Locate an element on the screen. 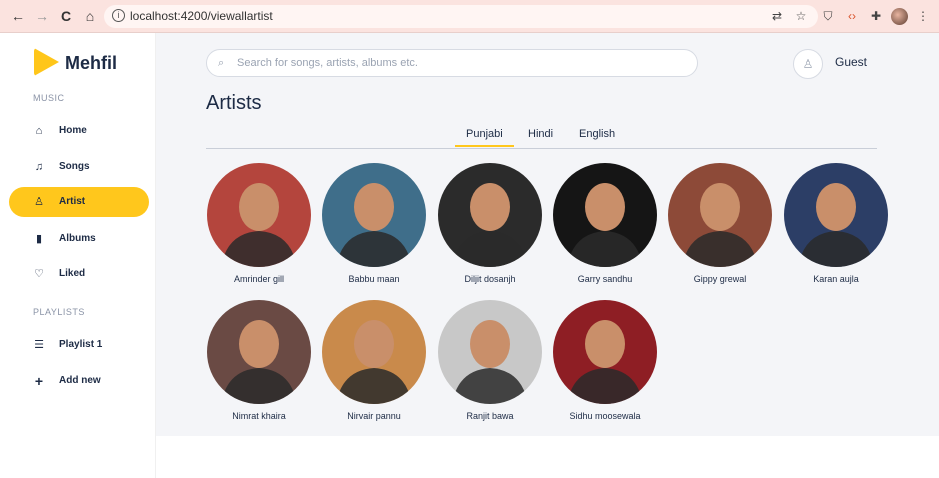 The image size is (939, 478). sidebar-item-label: Liked is located at coordinates (72, 273).